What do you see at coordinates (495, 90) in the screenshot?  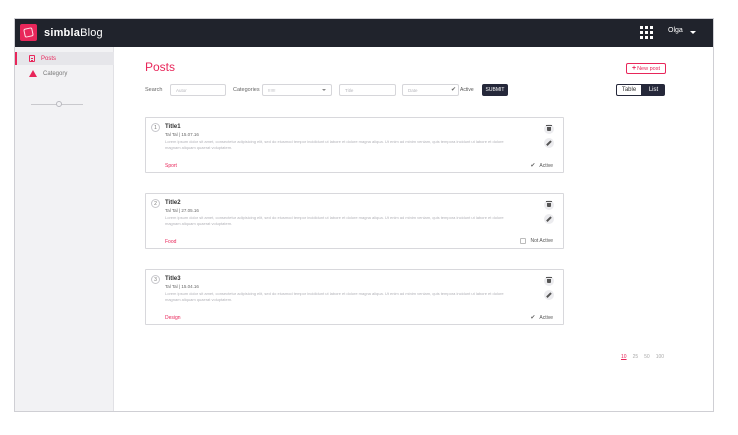 I see `submit-button: SUBMIT` at bounding box center [495, 90].